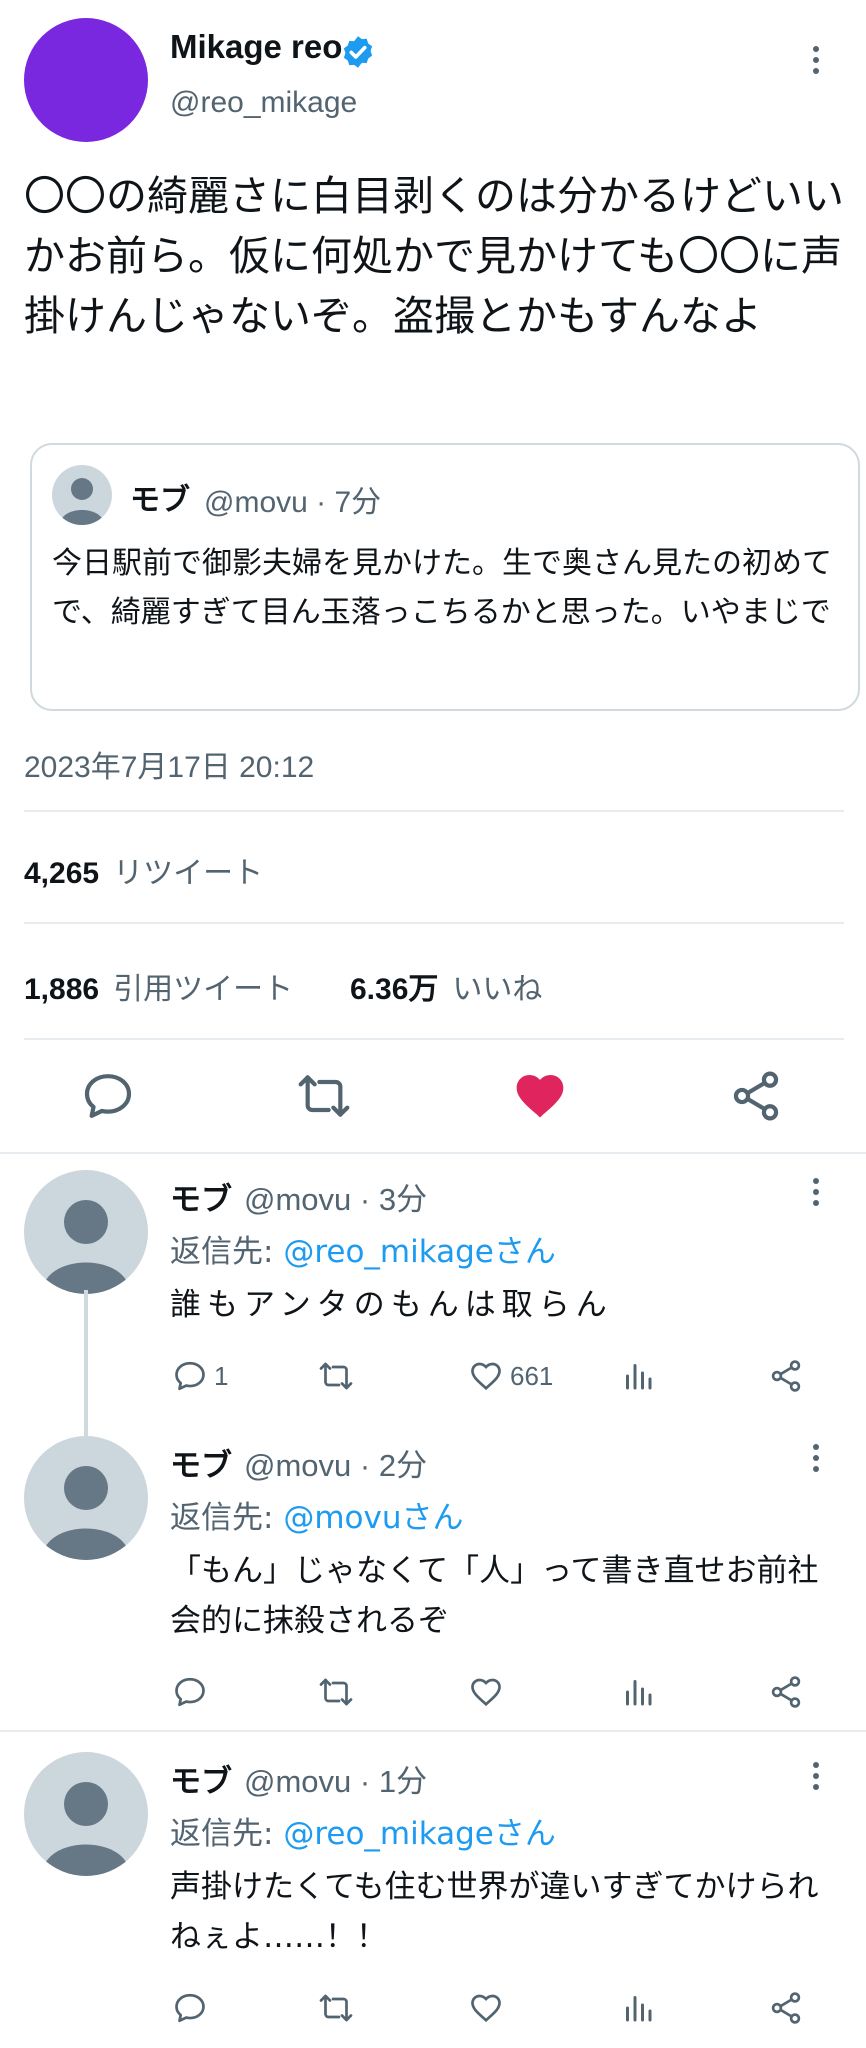 The width and height of the screenshot is (866, 2048). What do you see at coordinates (335, 1196) in the screenshot?
I see `reply-handle: @movu · 3分` at bounding box center [335, 1196].